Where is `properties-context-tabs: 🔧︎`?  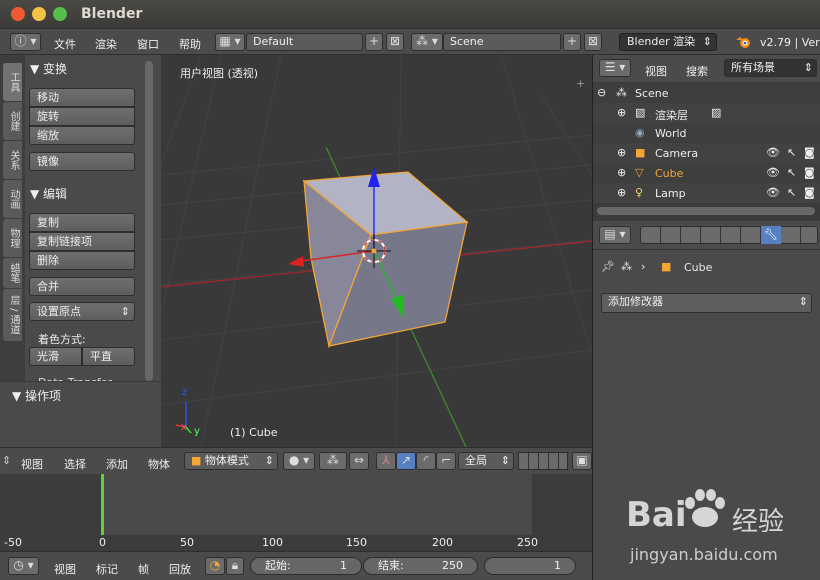 properties-context-tabs: 🔧︎ is located at coordinates (729, 235).